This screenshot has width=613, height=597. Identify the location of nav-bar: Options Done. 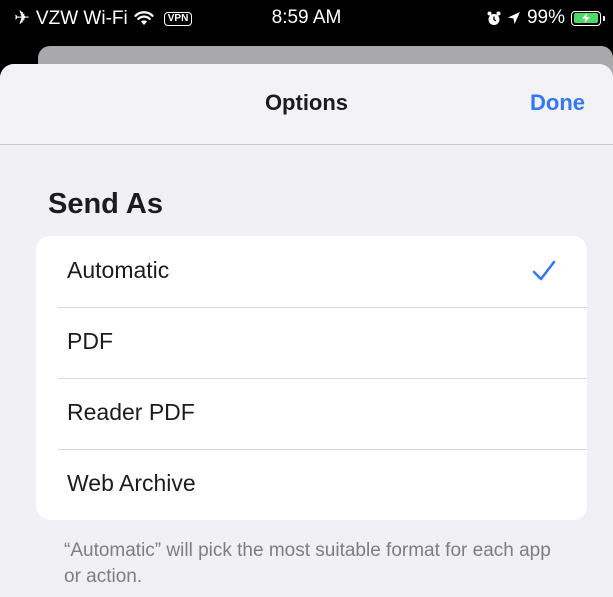
(306, 104).